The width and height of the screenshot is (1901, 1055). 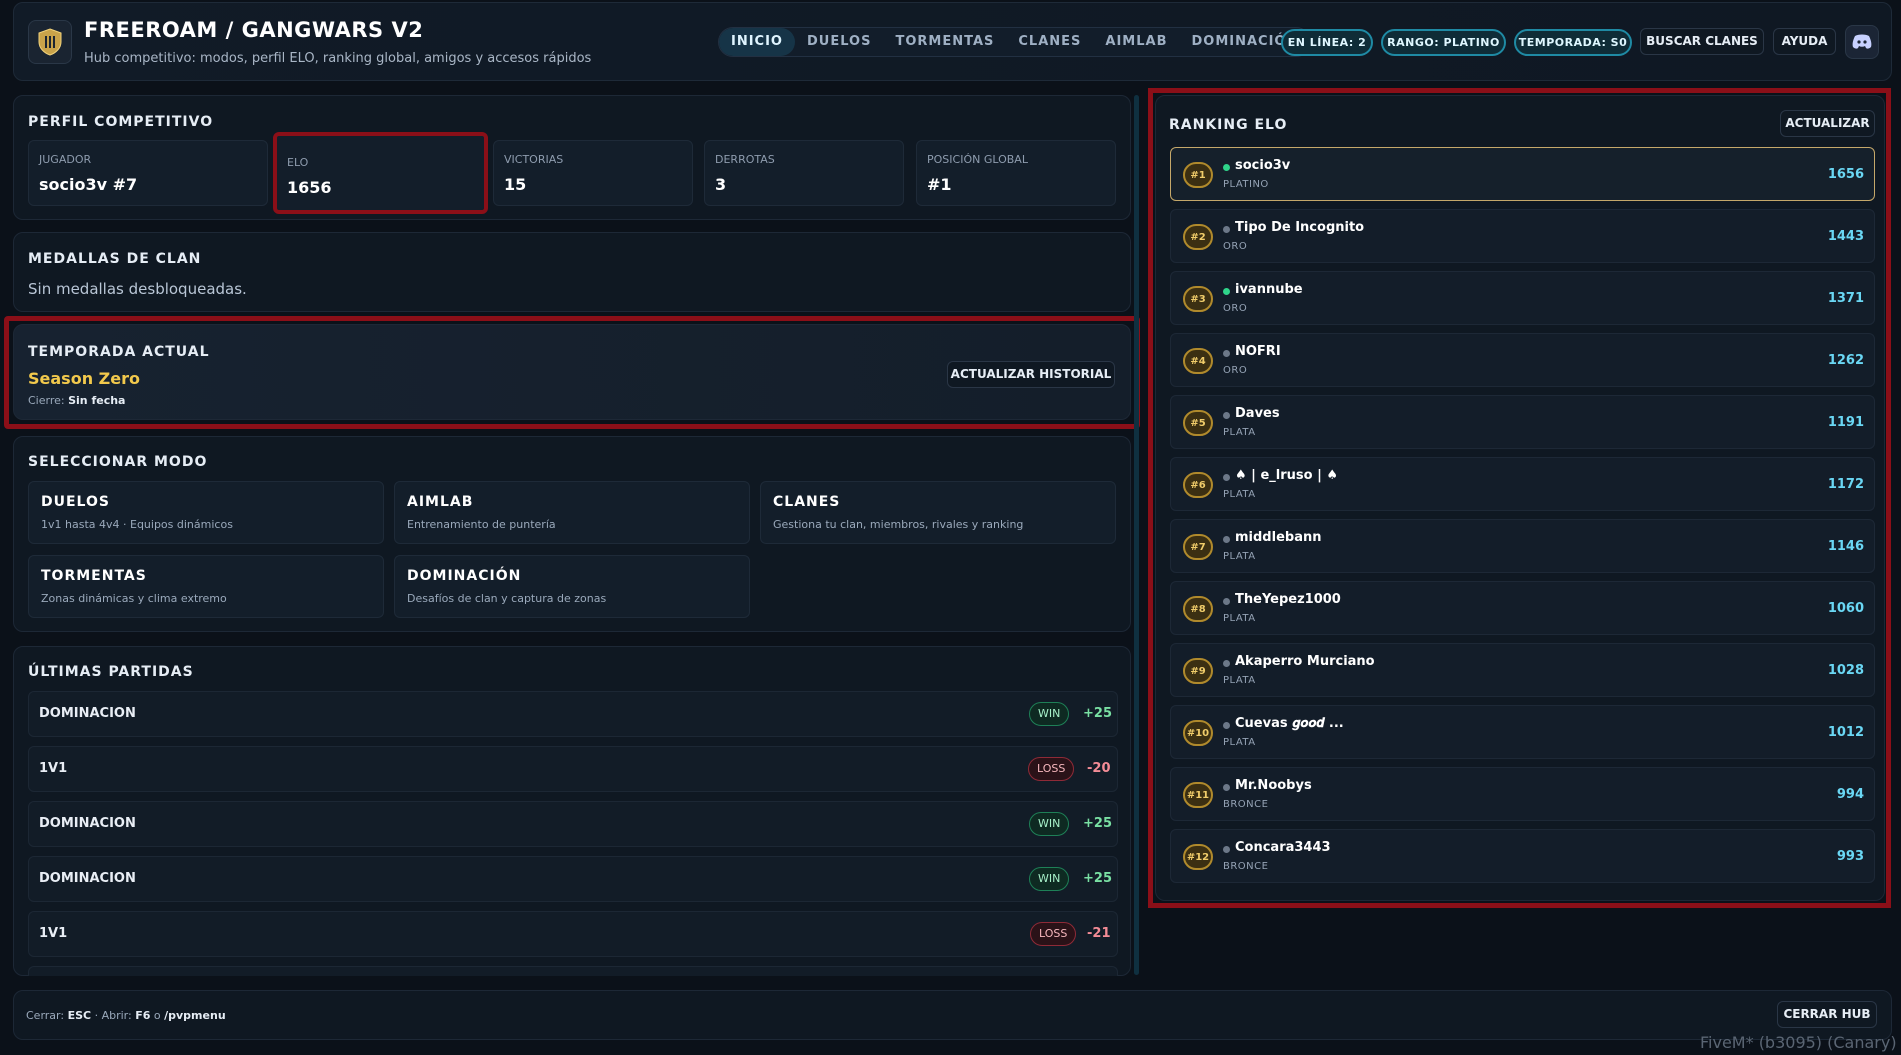 I want to click on stat-value: #1, so click(x=939, y=184).